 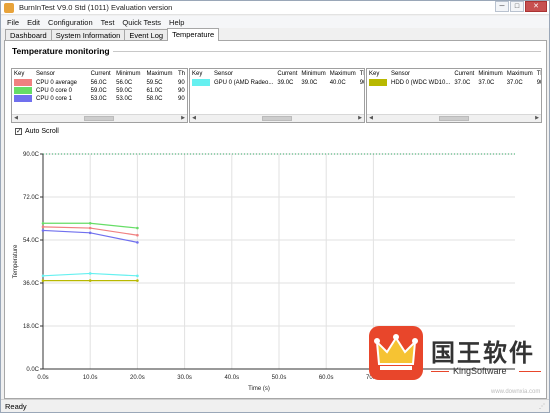 What do you see at coordinates (285, 83) in the screenshot?
I see `current-value: 39.0C` at bounding box center [285, 83].